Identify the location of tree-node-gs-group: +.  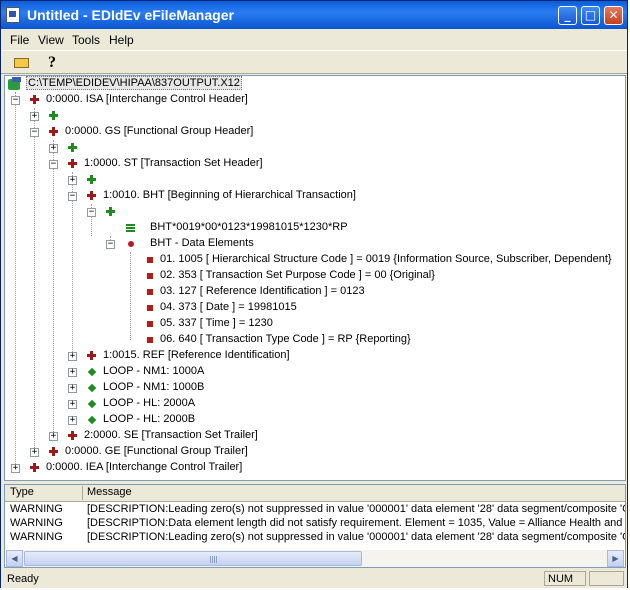
(315, 148).